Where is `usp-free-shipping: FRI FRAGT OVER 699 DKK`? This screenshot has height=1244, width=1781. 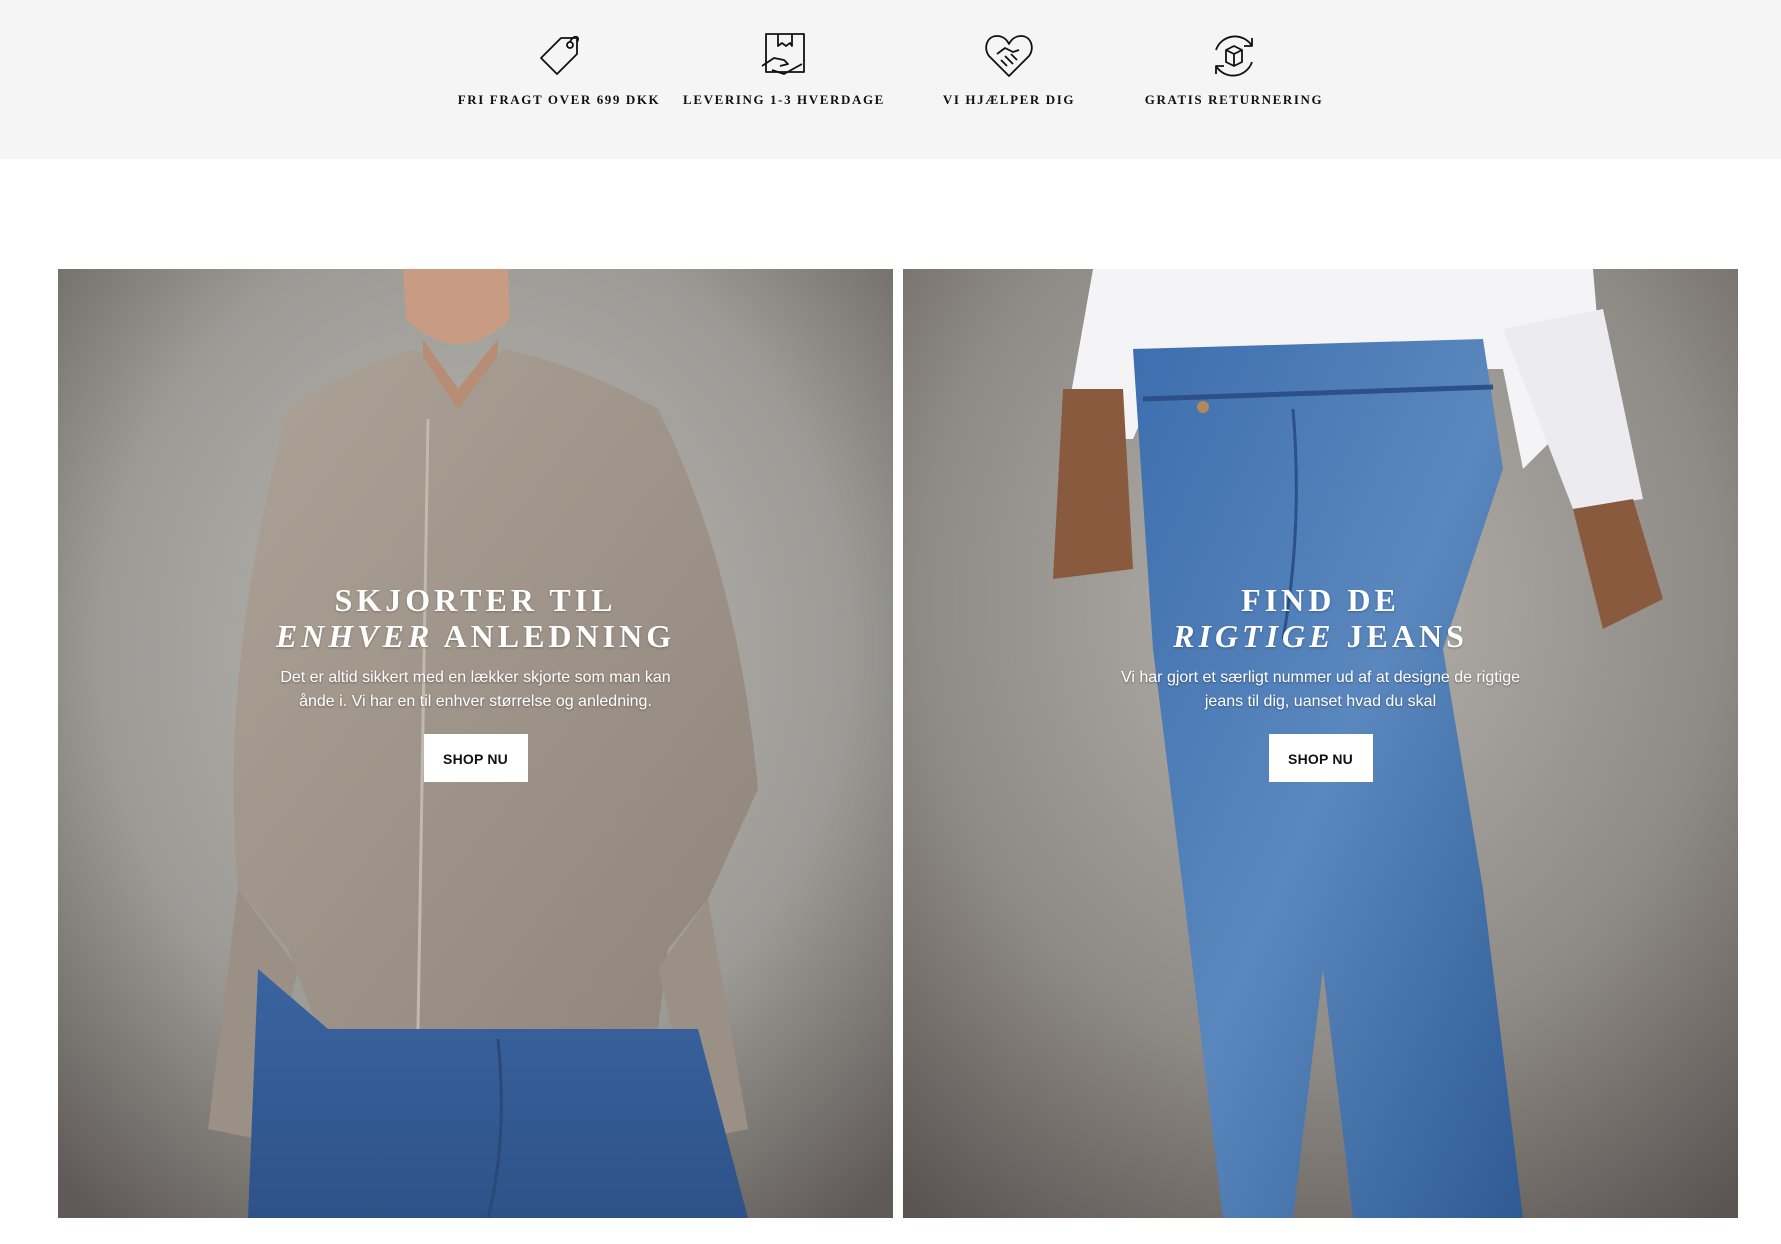
usp-free-shipping: FRI FRAGT OVER 699 DKK is located at coordinates (559, 69).